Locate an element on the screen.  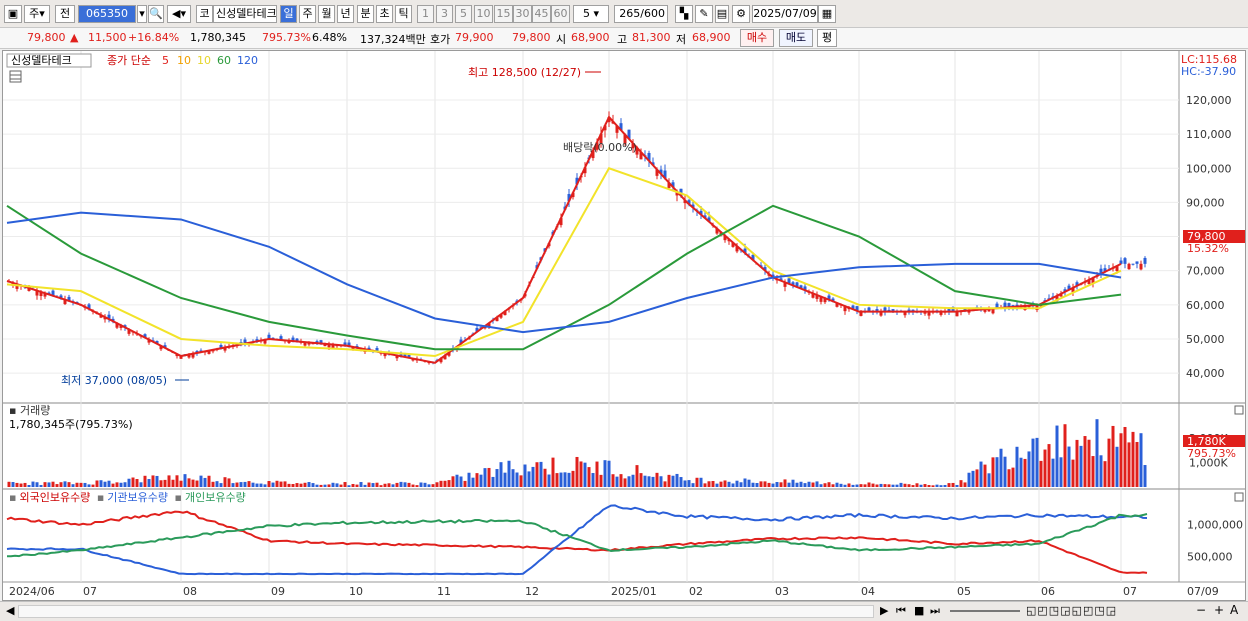
sell-button: 매도 is located at coordinates (796, 38).